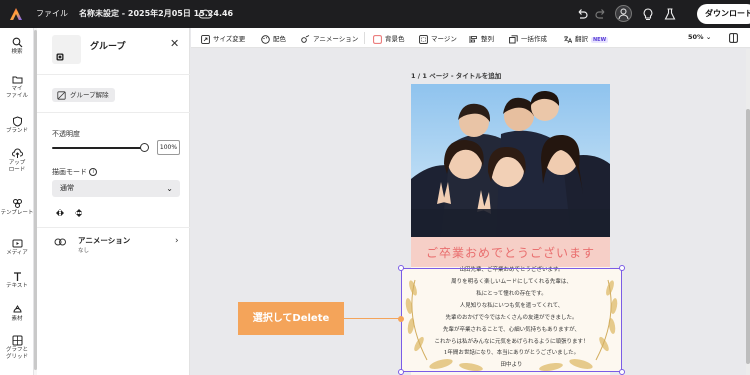 The width and height of the screenshot is (750, 375). What do you see at coordinates (389, 38) in the screenshot?
I see `background-color-button: 背景色` at bounding box center [389, 38].